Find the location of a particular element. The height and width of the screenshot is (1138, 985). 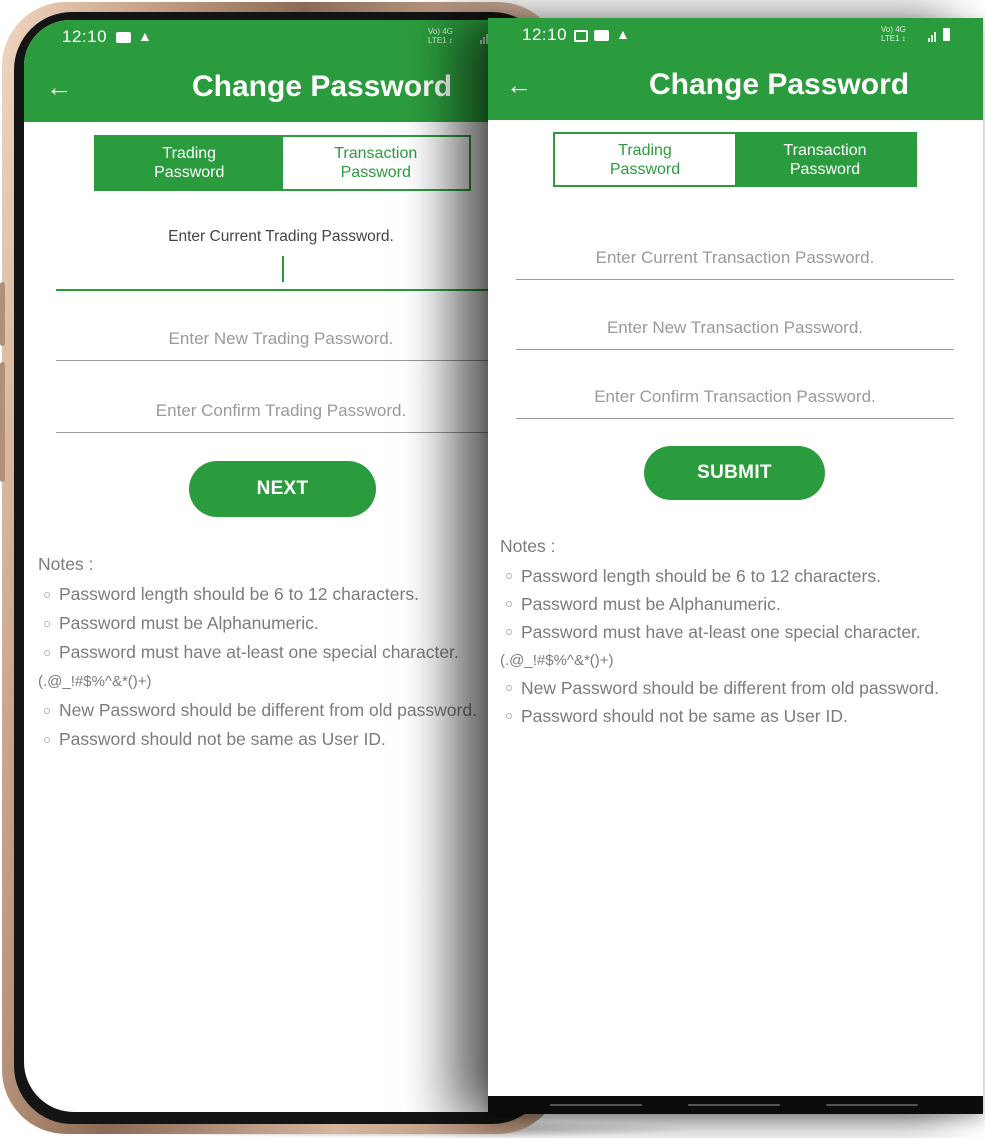

nav-home-button is located at coordinates (734, 1105).